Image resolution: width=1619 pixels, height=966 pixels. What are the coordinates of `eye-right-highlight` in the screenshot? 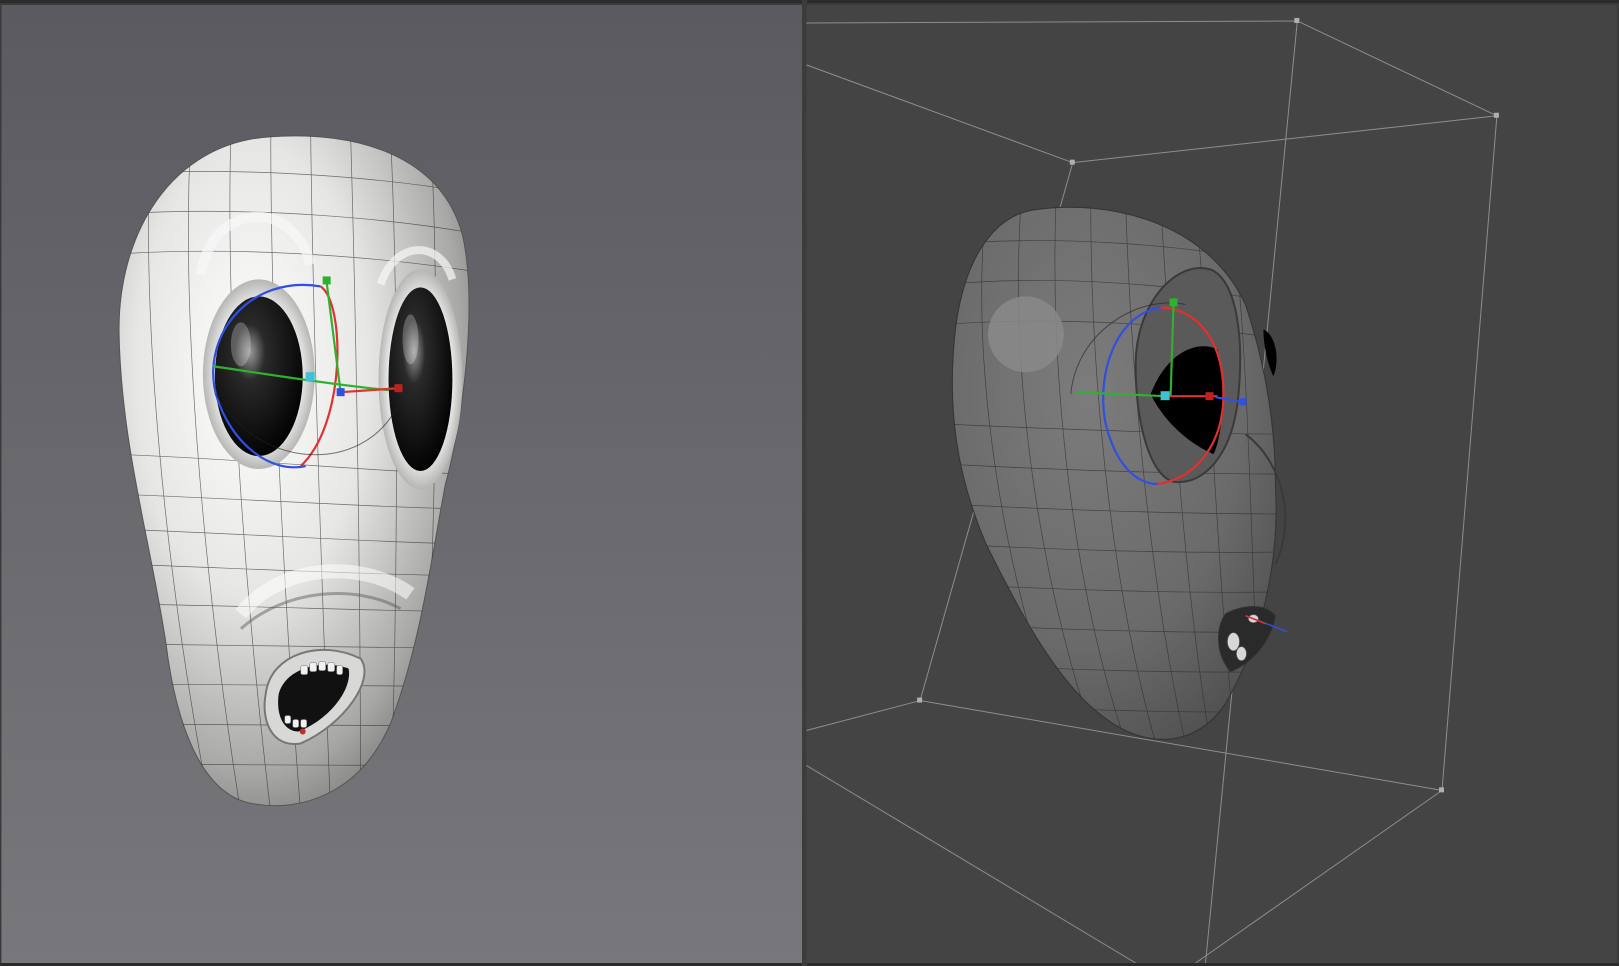 It's located at (410, 339).